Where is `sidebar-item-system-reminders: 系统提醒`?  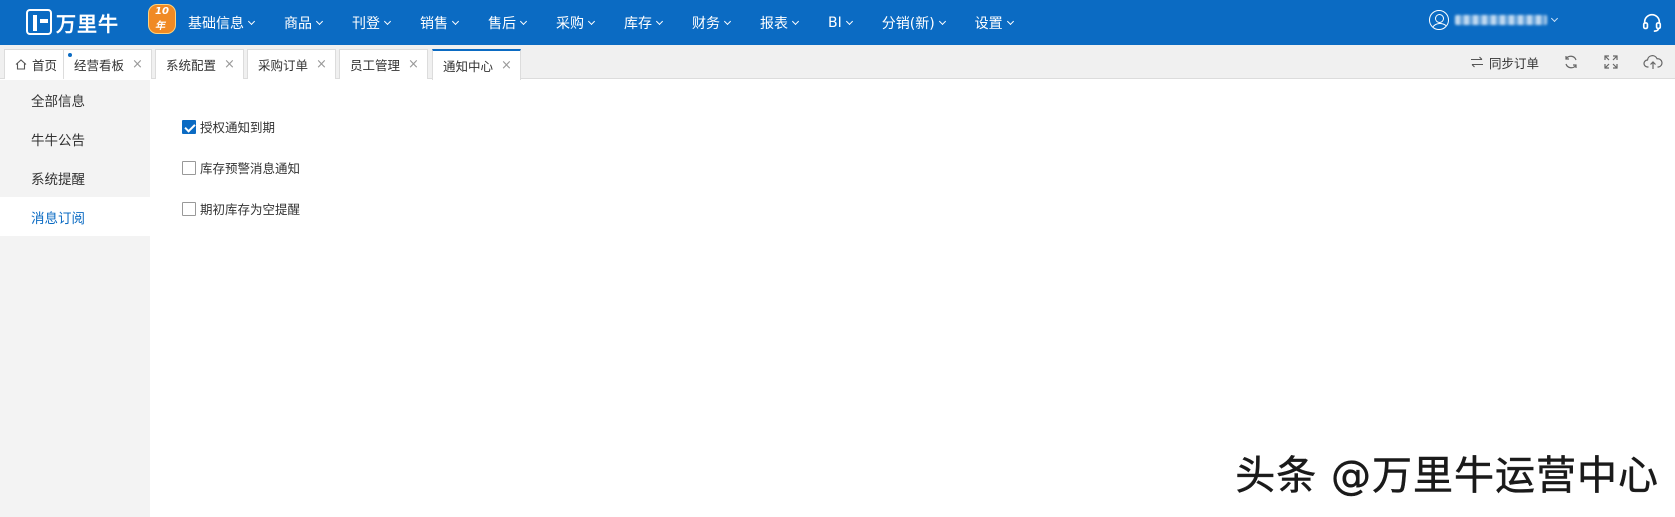
sidebar-item-system-reminders: 系统提醒 is located at coordinates (75, 177).